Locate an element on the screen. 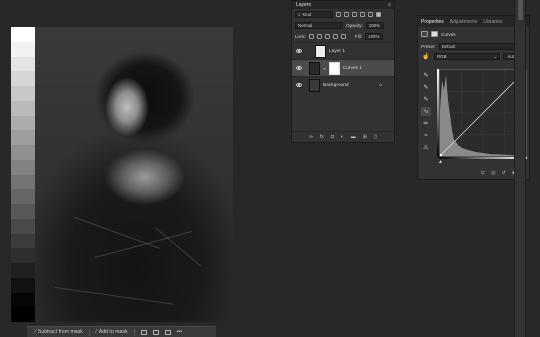 This screenshot has height=337, width=540. black-point-slider: ▲ is located at coordinates (440, 162).